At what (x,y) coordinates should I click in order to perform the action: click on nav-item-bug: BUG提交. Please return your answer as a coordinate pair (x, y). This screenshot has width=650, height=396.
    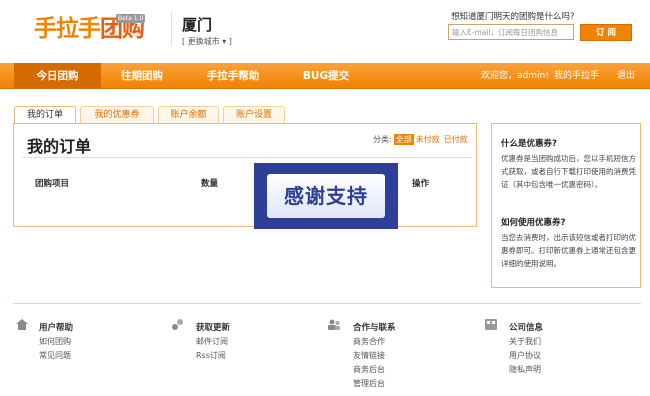
    Looking at the image, I should click on (326, 76).